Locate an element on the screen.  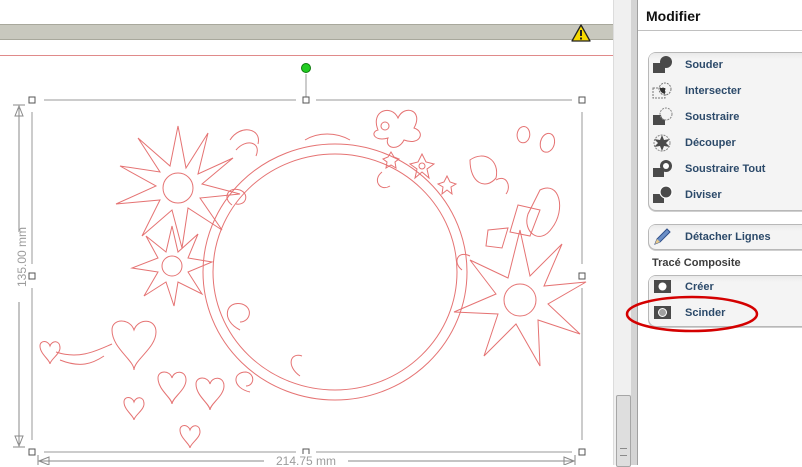
weld-icon is located at coordinates (662, 64).